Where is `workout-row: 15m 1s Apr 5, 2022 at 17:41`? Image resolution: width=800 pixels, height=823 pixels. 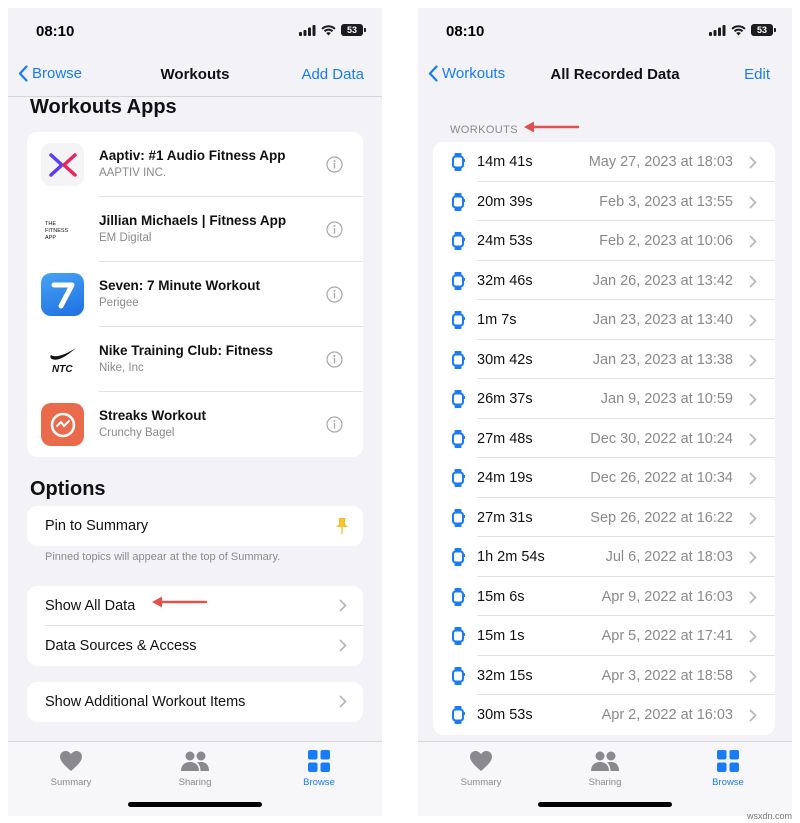
workout-row: 15m 1s Apr 5, 2022 at 17:41 is located at coordinates (604, 636).